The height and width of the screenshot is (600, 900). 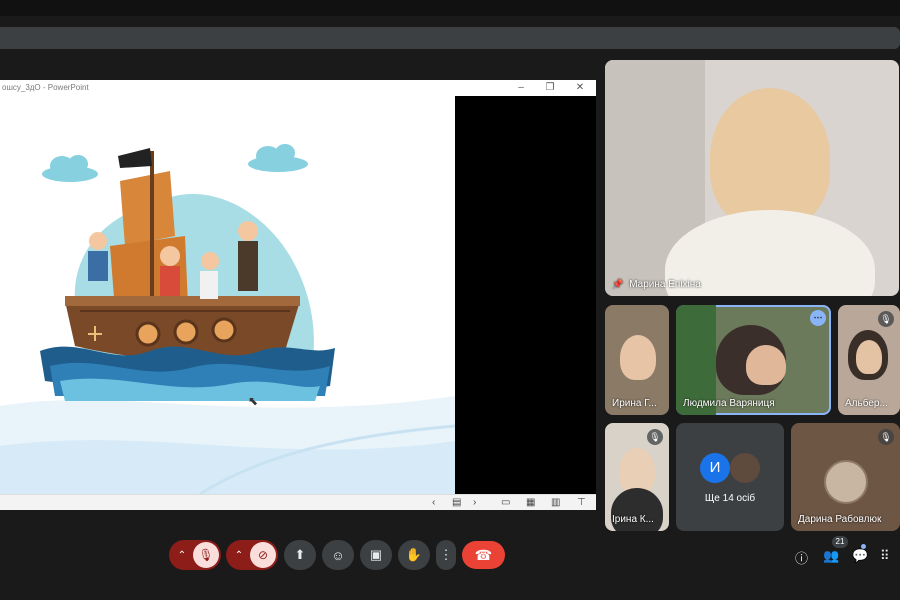 I want to click on camera-control: ⌃ ⊘, so click(x=252, y=555).